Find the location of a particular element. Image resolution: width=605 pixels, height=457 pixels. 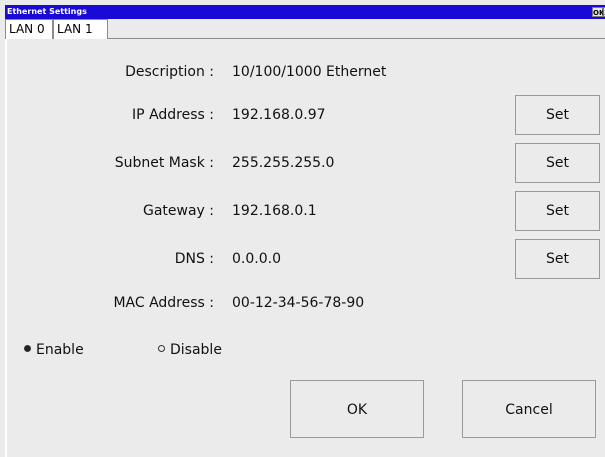

ip-set-button: Set is located at coordinates (557, 115).